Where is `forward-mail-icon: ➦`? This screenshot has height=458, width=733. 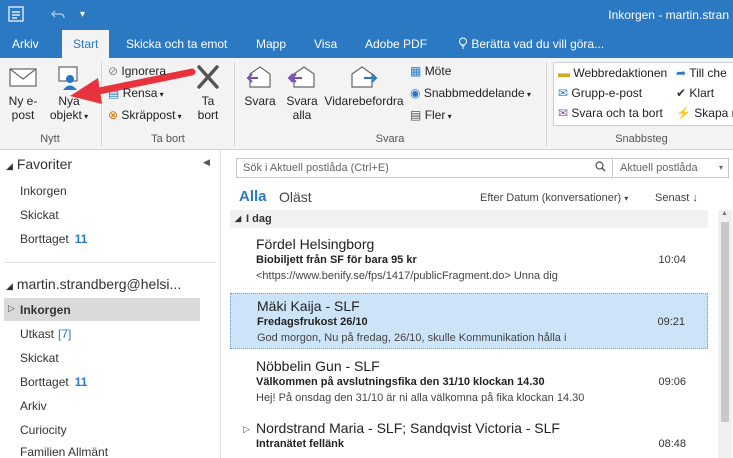 forward-mail-icon: ➦ is located at coordinates (681, 73).